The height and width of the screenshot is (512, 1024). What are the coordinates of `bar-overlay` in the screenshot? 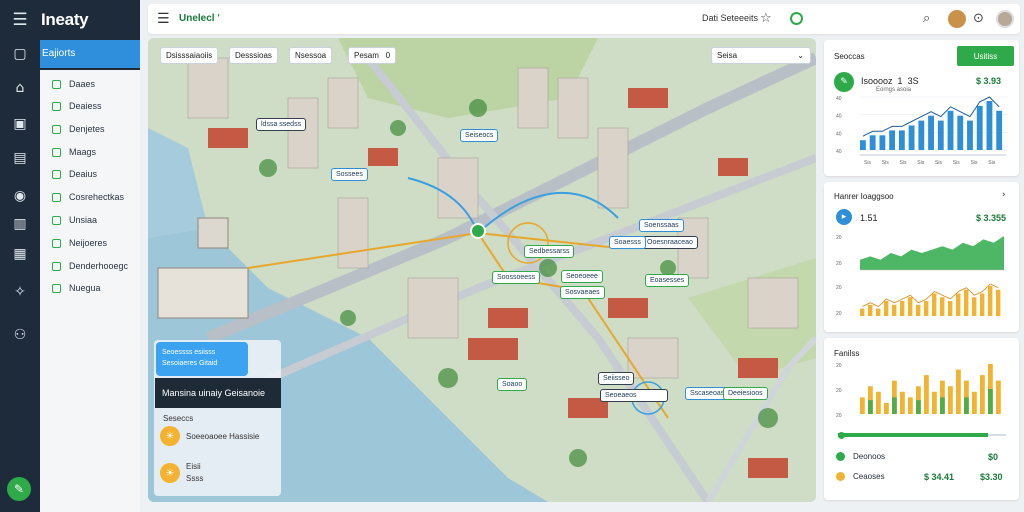 It's located at (990, 401).